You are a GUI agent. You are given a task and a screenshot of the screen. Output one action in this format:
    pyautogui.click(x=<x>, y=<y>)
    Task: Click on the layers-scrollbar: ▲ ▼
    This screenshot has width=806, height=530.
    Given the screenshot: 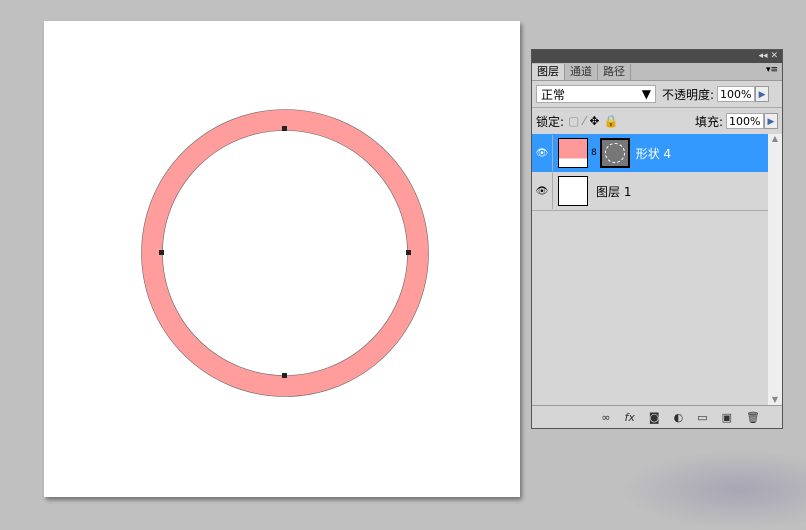 What is the action you would take?
    pyautogui.click(x=775, y=270)
    